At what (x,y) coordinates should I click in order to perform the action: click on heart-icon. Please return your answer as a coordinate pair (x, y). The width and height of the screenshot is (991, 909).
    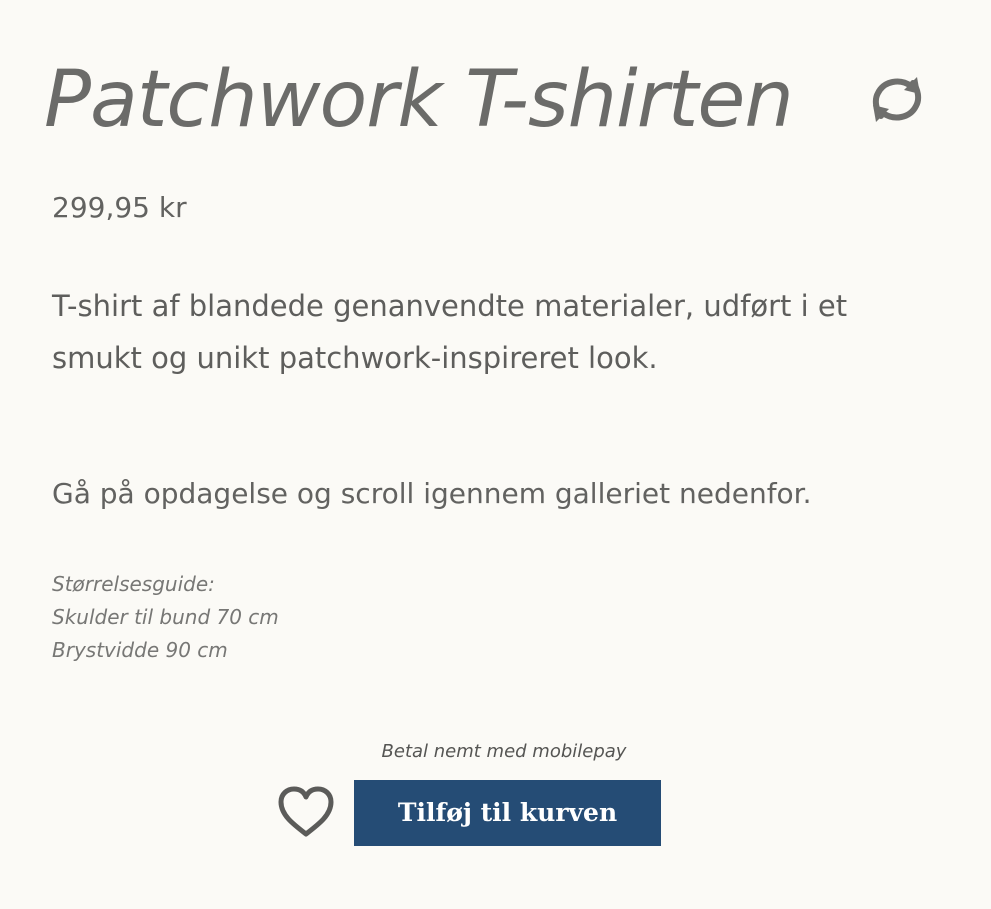
    Looking at the image, I should click on (306, 811).